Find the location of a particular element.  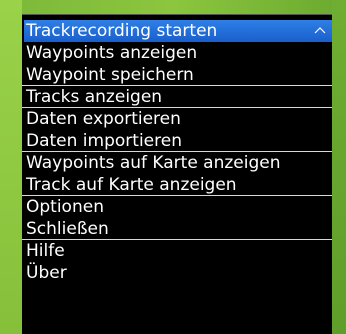

menu-item-label: Schließen is located at coordinates (67, 229).